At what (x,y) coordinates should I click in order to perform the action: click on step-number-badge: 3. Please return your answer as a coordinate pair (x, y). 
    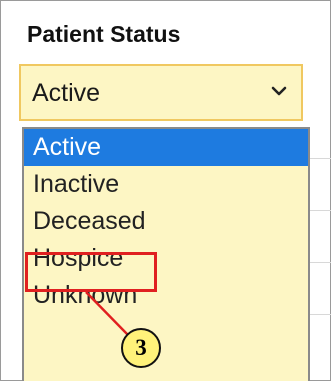
    Looking at the image, I should click on (141, 348).